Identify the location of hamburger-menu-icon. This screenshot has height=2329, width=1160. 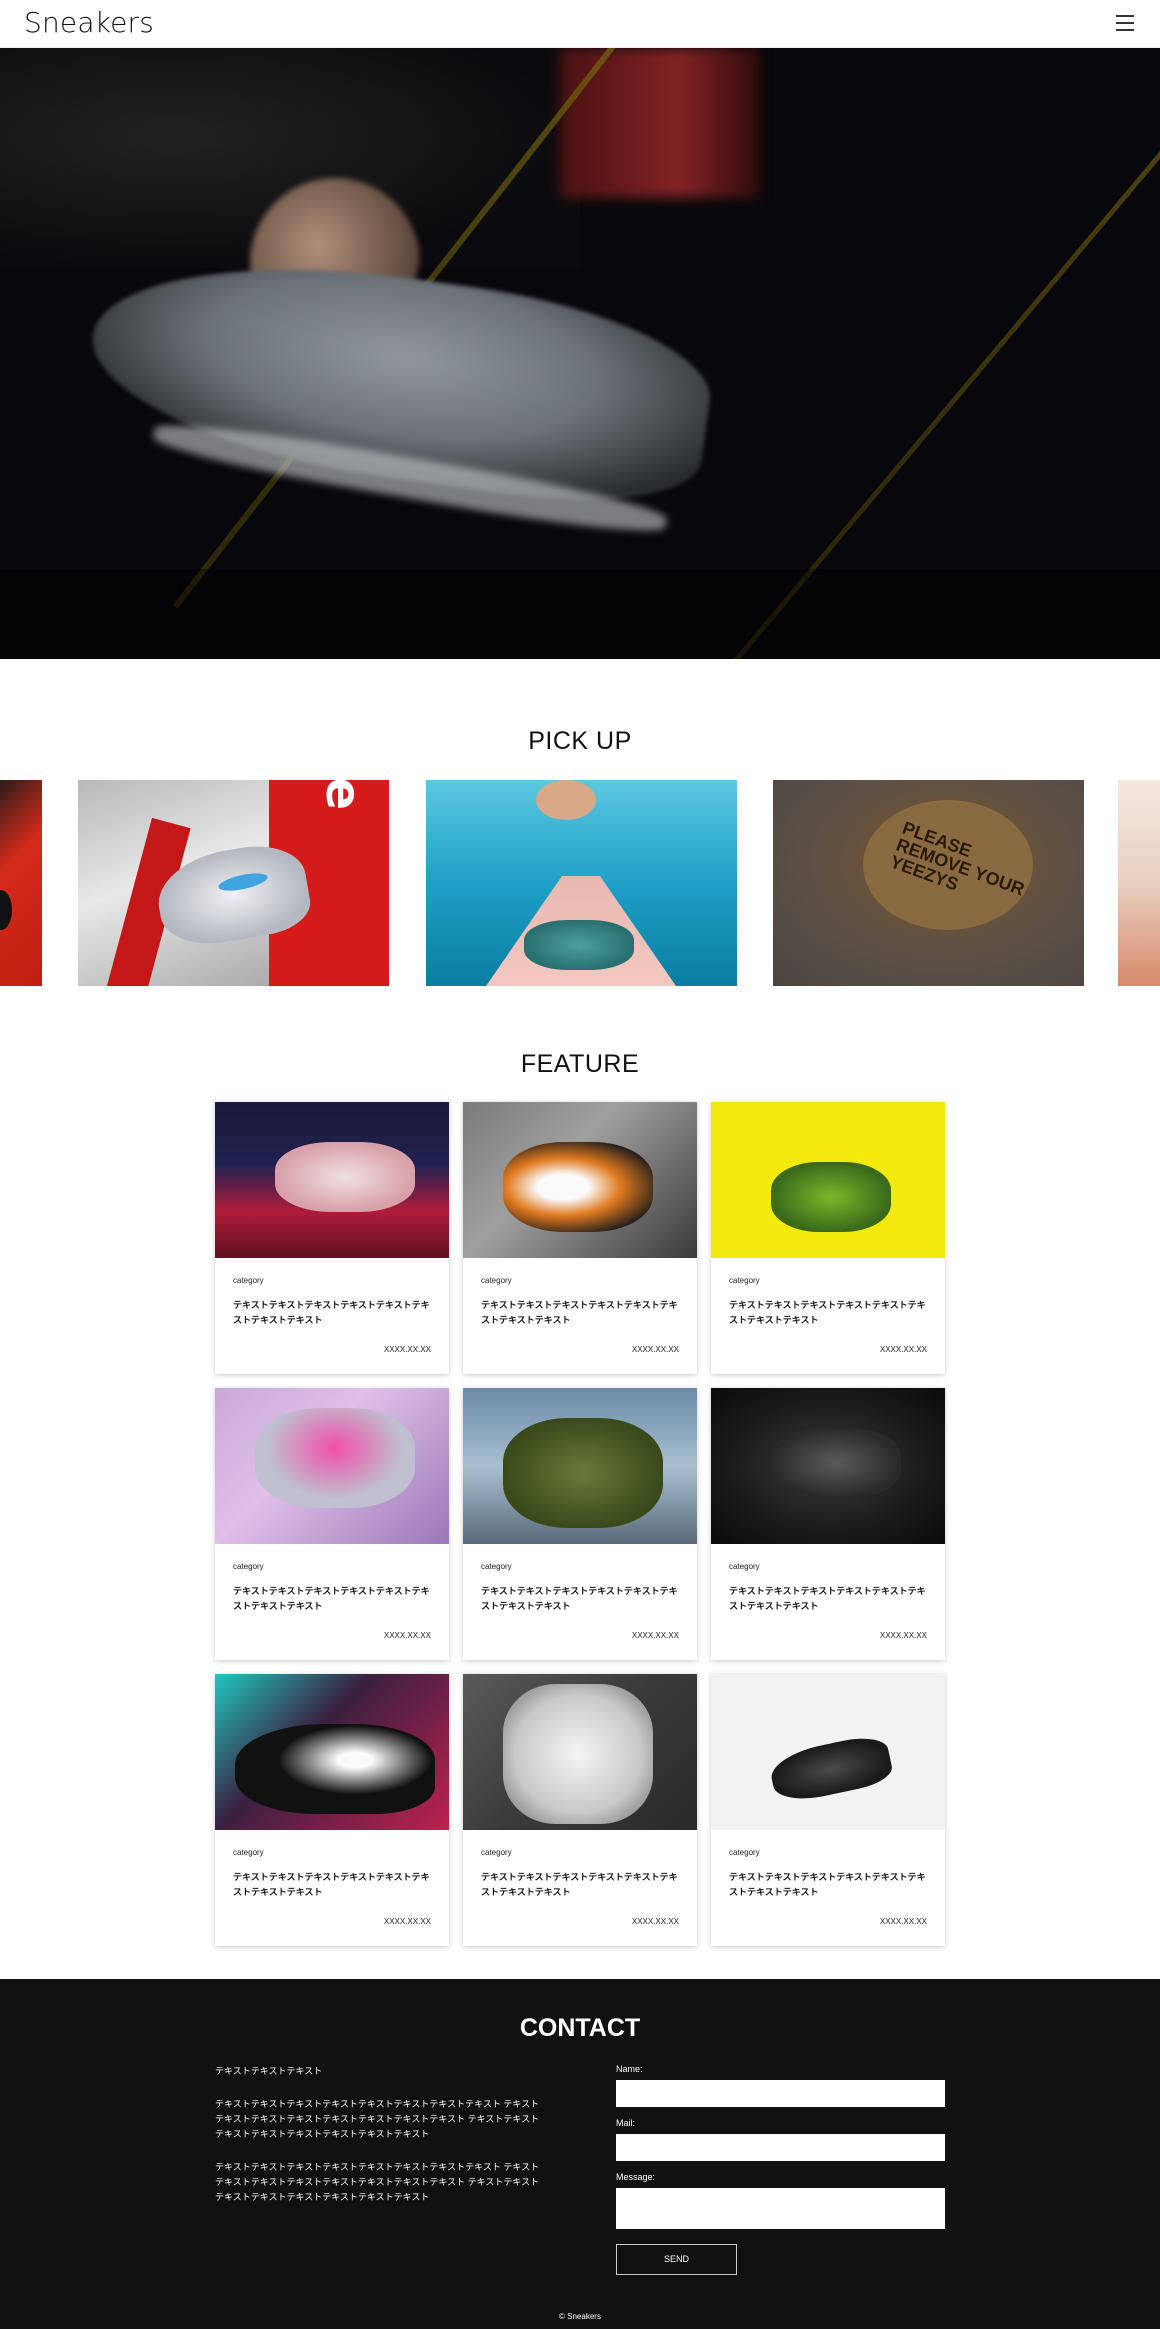
(1125, 23).